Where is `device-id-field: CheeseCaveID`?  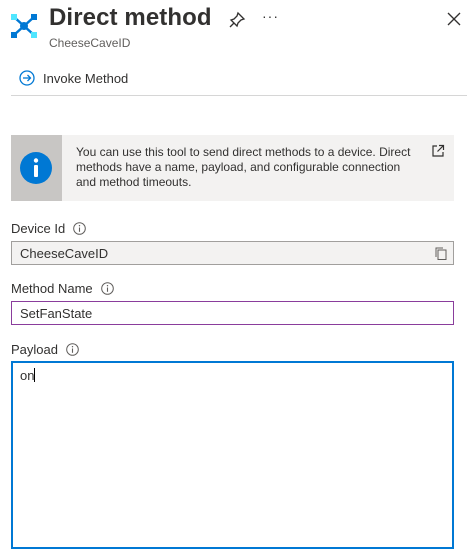 device-id-field: CheeseCaveID is located at coordinates (232, 253).